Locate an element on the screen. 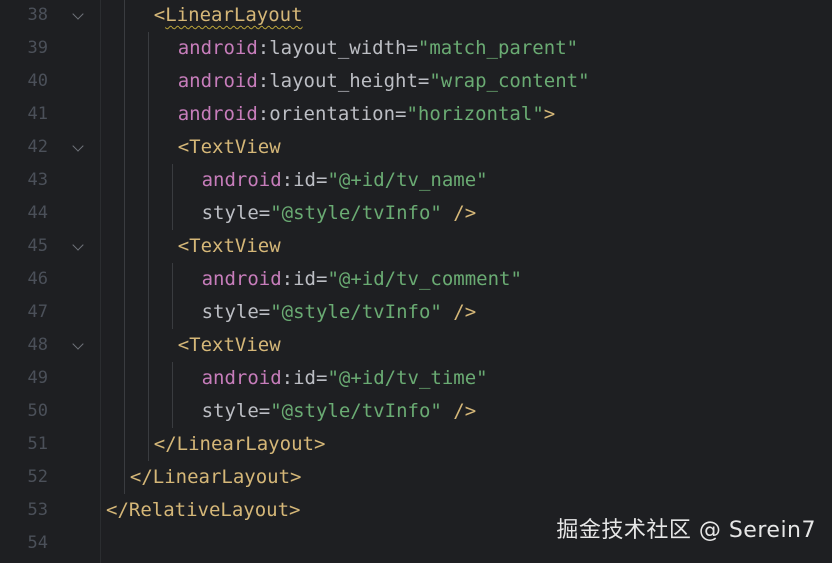  code-text: android:id="@+id/tv_comment" is located at coordinates (362, 279).